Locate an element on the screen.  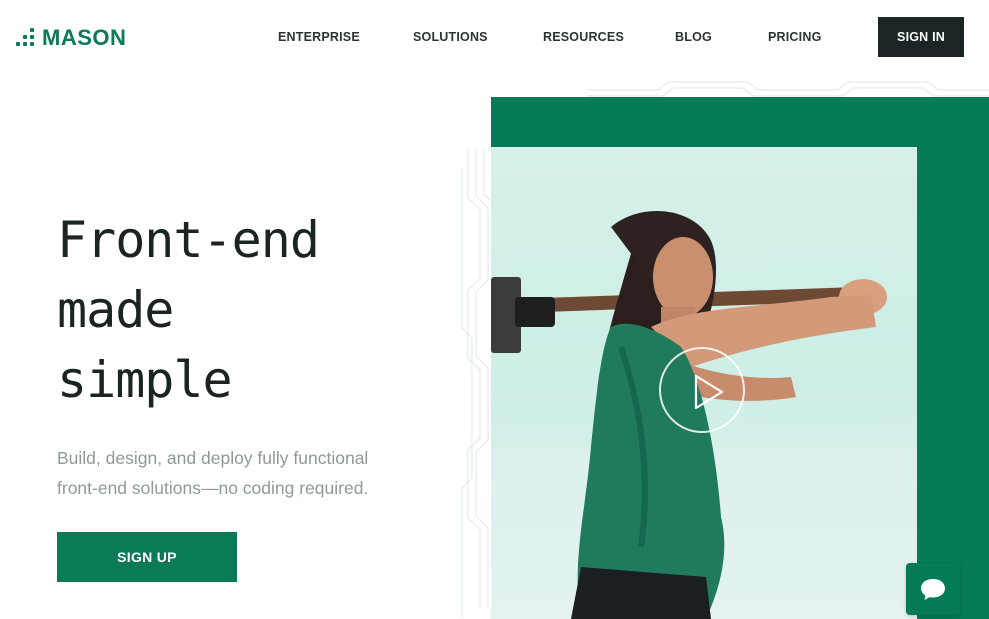
chat-widget-button is located at coordinates (933, 589).